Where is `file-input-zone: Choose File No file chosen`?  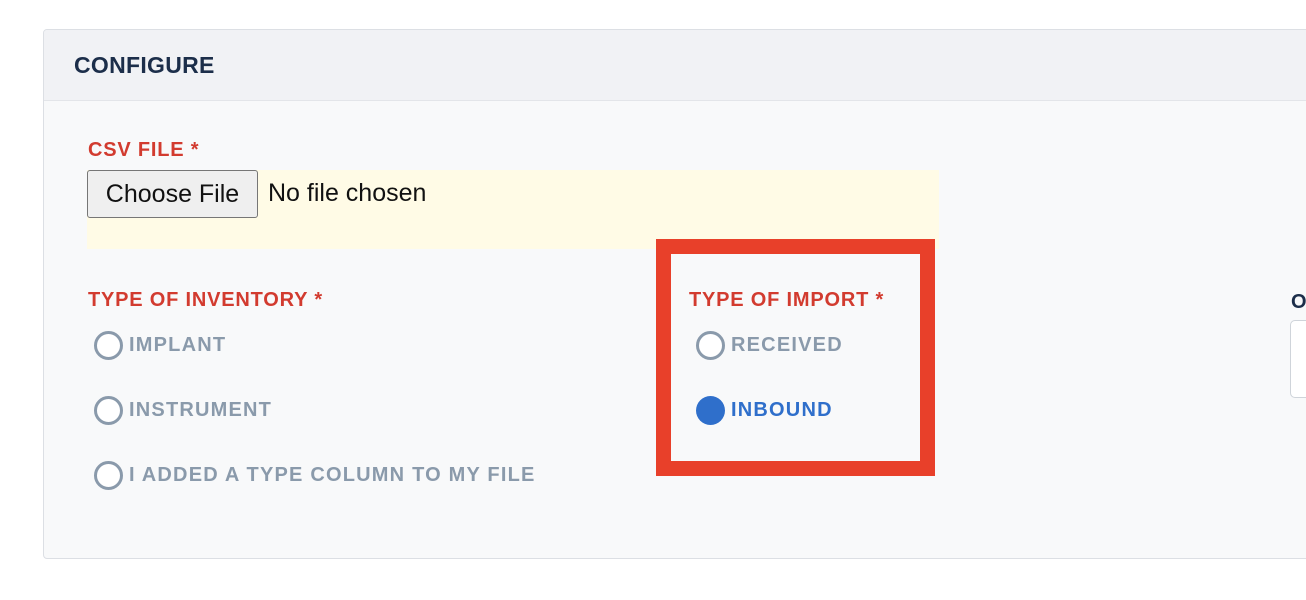
file-input-zone: Choose File No file chosen is located at coordinates (513, 209).